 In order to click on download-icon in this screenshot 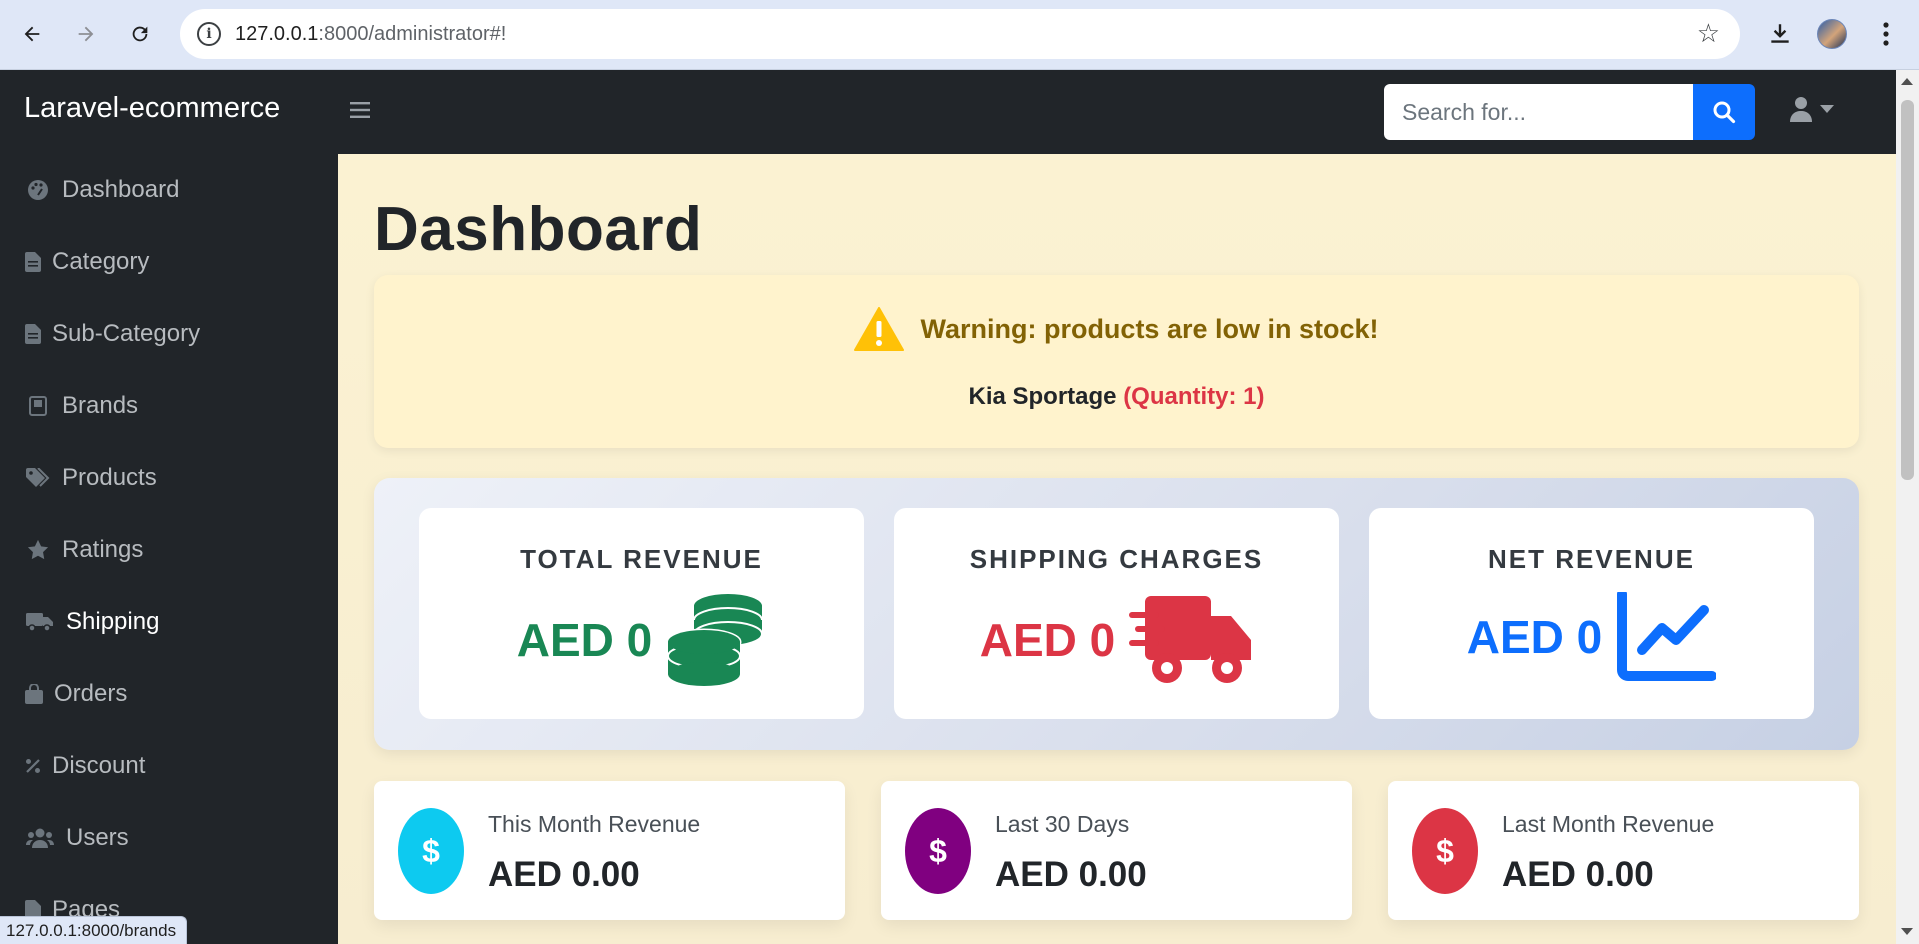, I will do `click(1780, 33)`.